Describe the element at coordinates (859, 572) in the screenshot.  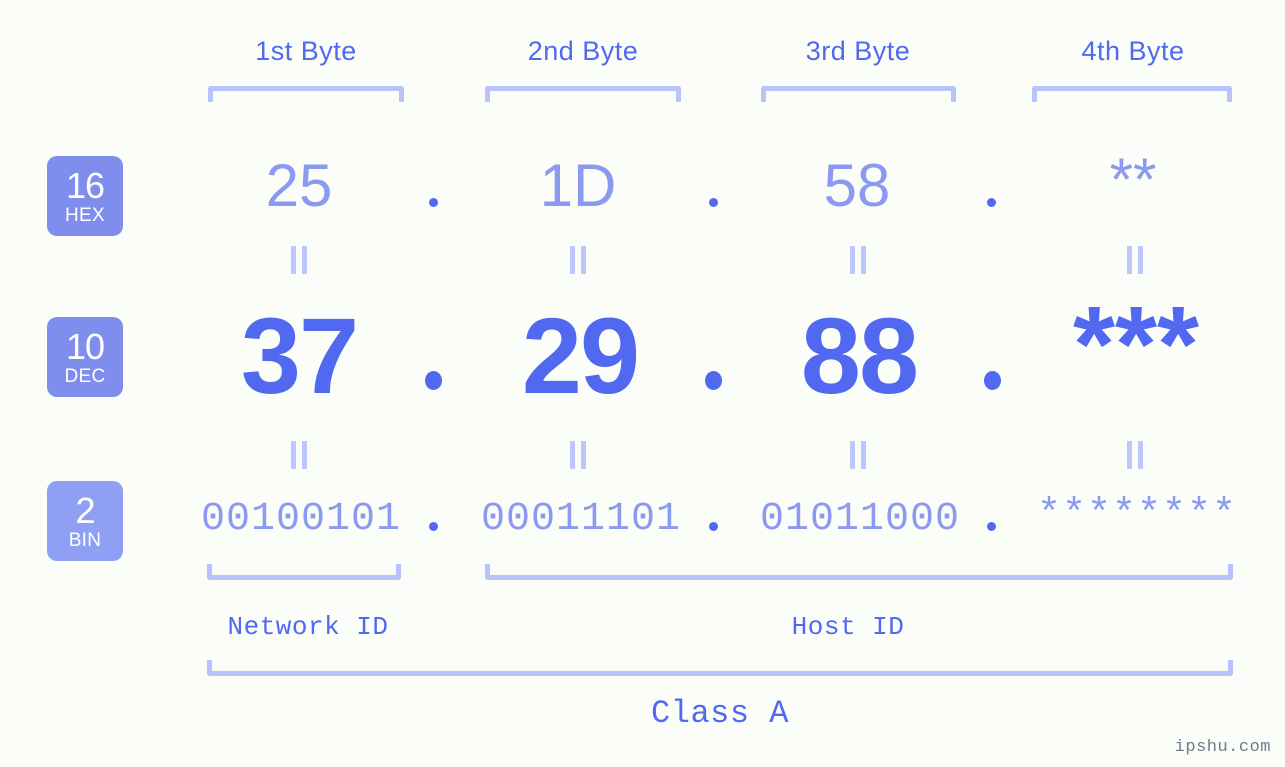
I see `host-id-bracket` at that location.